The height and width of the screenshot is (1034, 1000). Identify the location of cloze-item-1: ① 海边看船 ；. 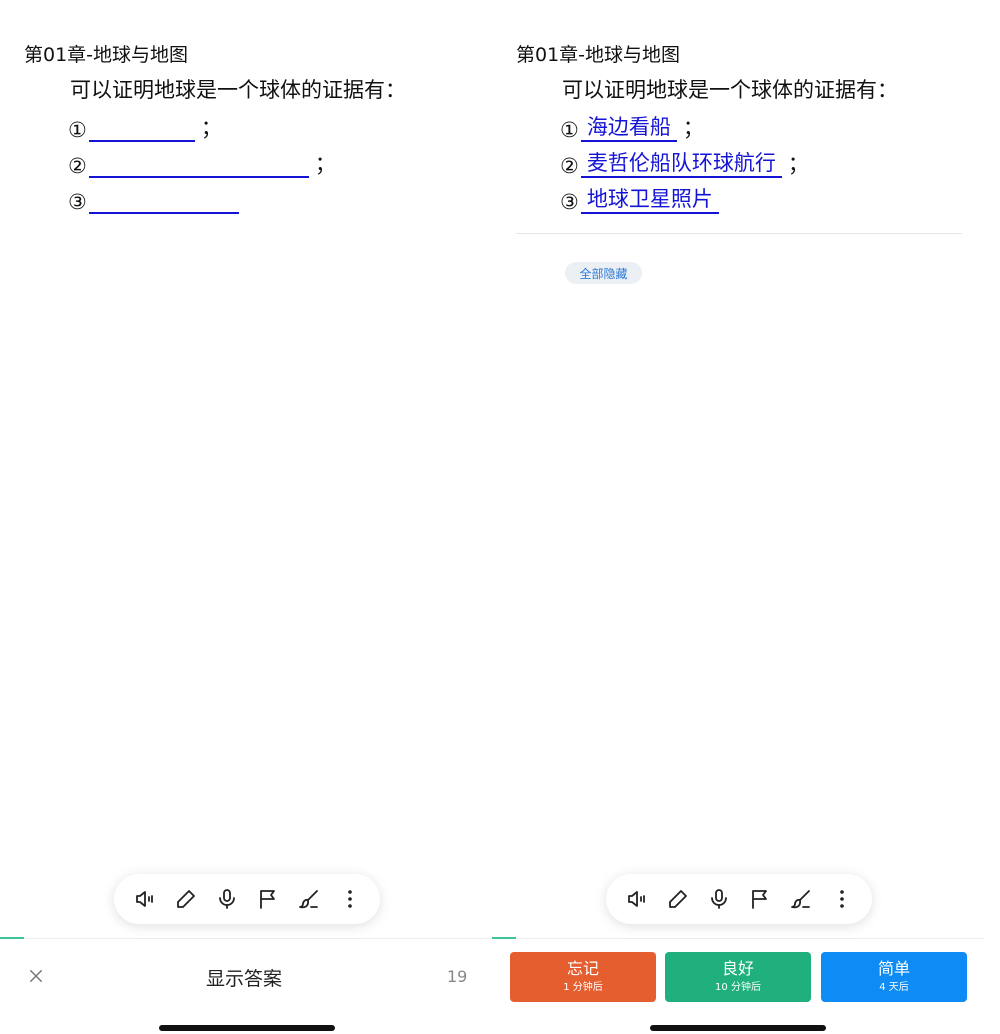
(632, 125).